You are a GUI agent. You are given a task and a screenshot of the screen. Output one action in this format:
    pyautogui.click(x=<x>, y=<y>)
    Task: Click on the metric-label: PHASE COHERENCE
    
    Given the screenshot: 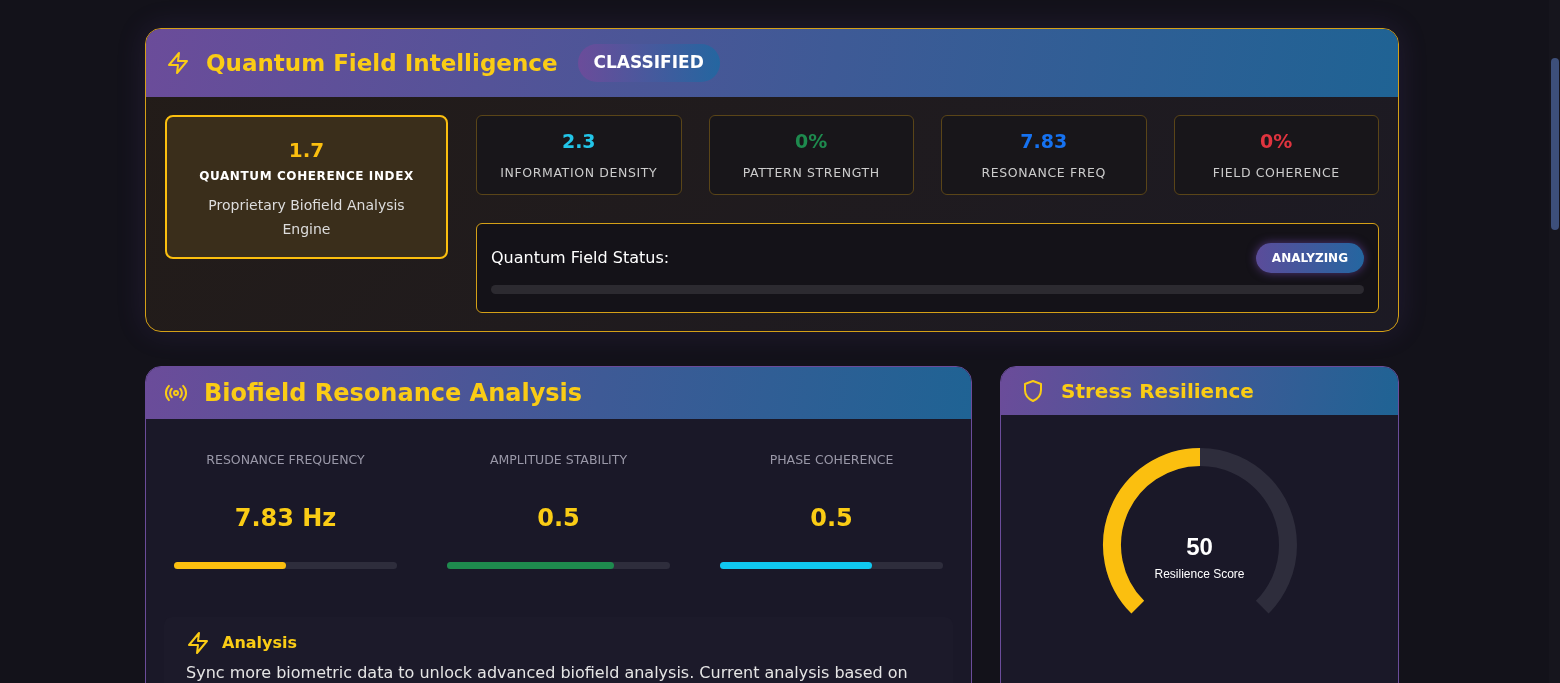 What is the action you would take?
    pyautogui.click(x=831, y=460)
    